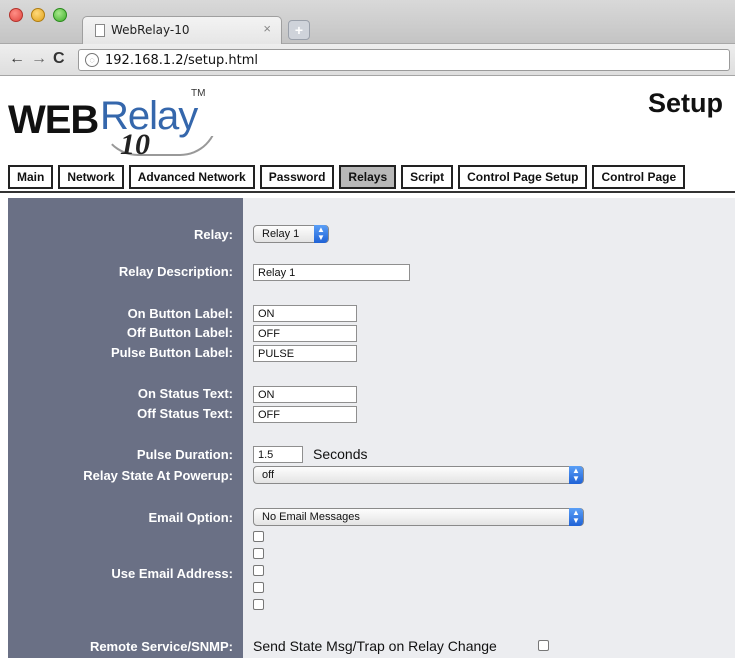 This screenshot has width=735, height=658. I want to click on pulse-duration-field: 1.5, so click(278, 454).